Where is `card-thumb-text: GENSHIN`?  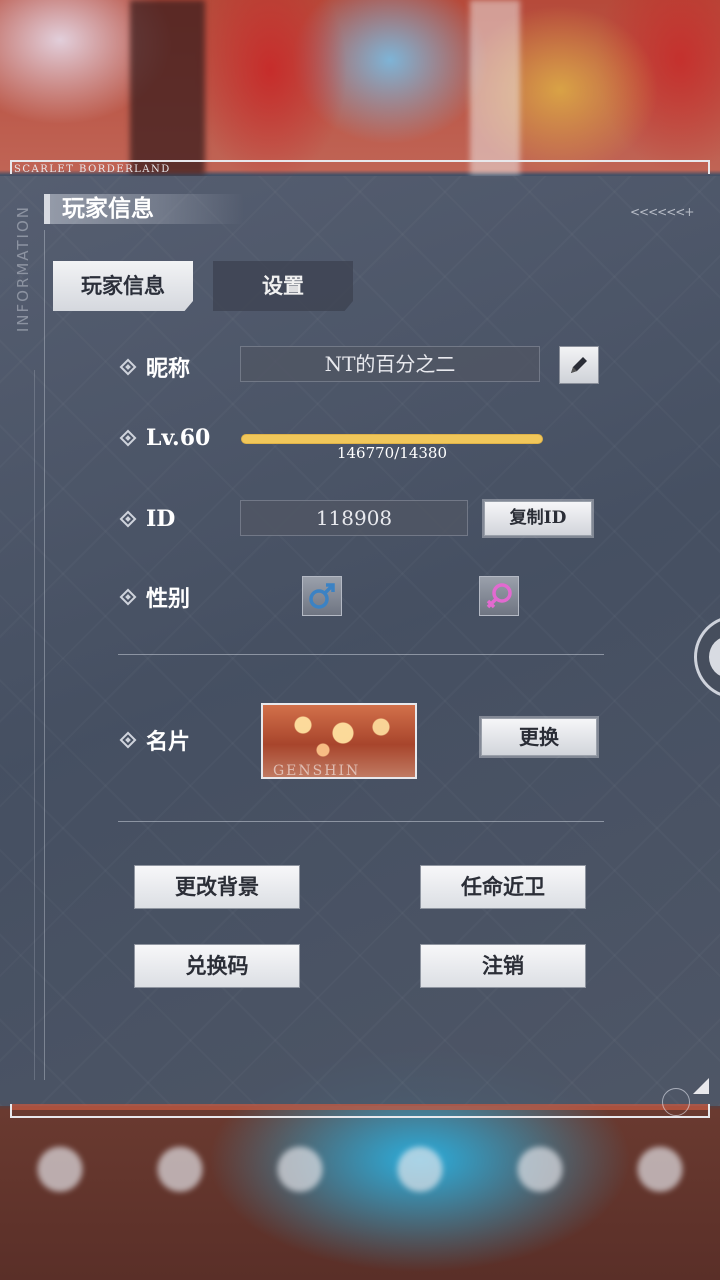 card-thumb-text: GENSHIN is located at coordinates (317, 771).